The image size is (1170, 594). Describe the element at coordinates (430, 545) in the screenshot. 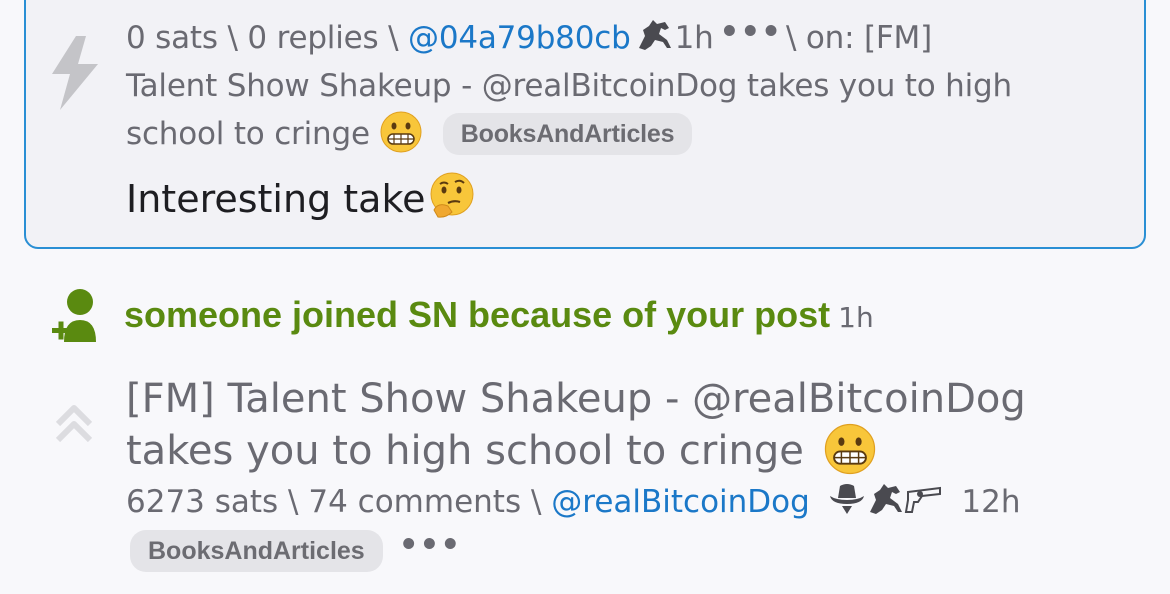

I see `item-more-menu: •••` at that location.